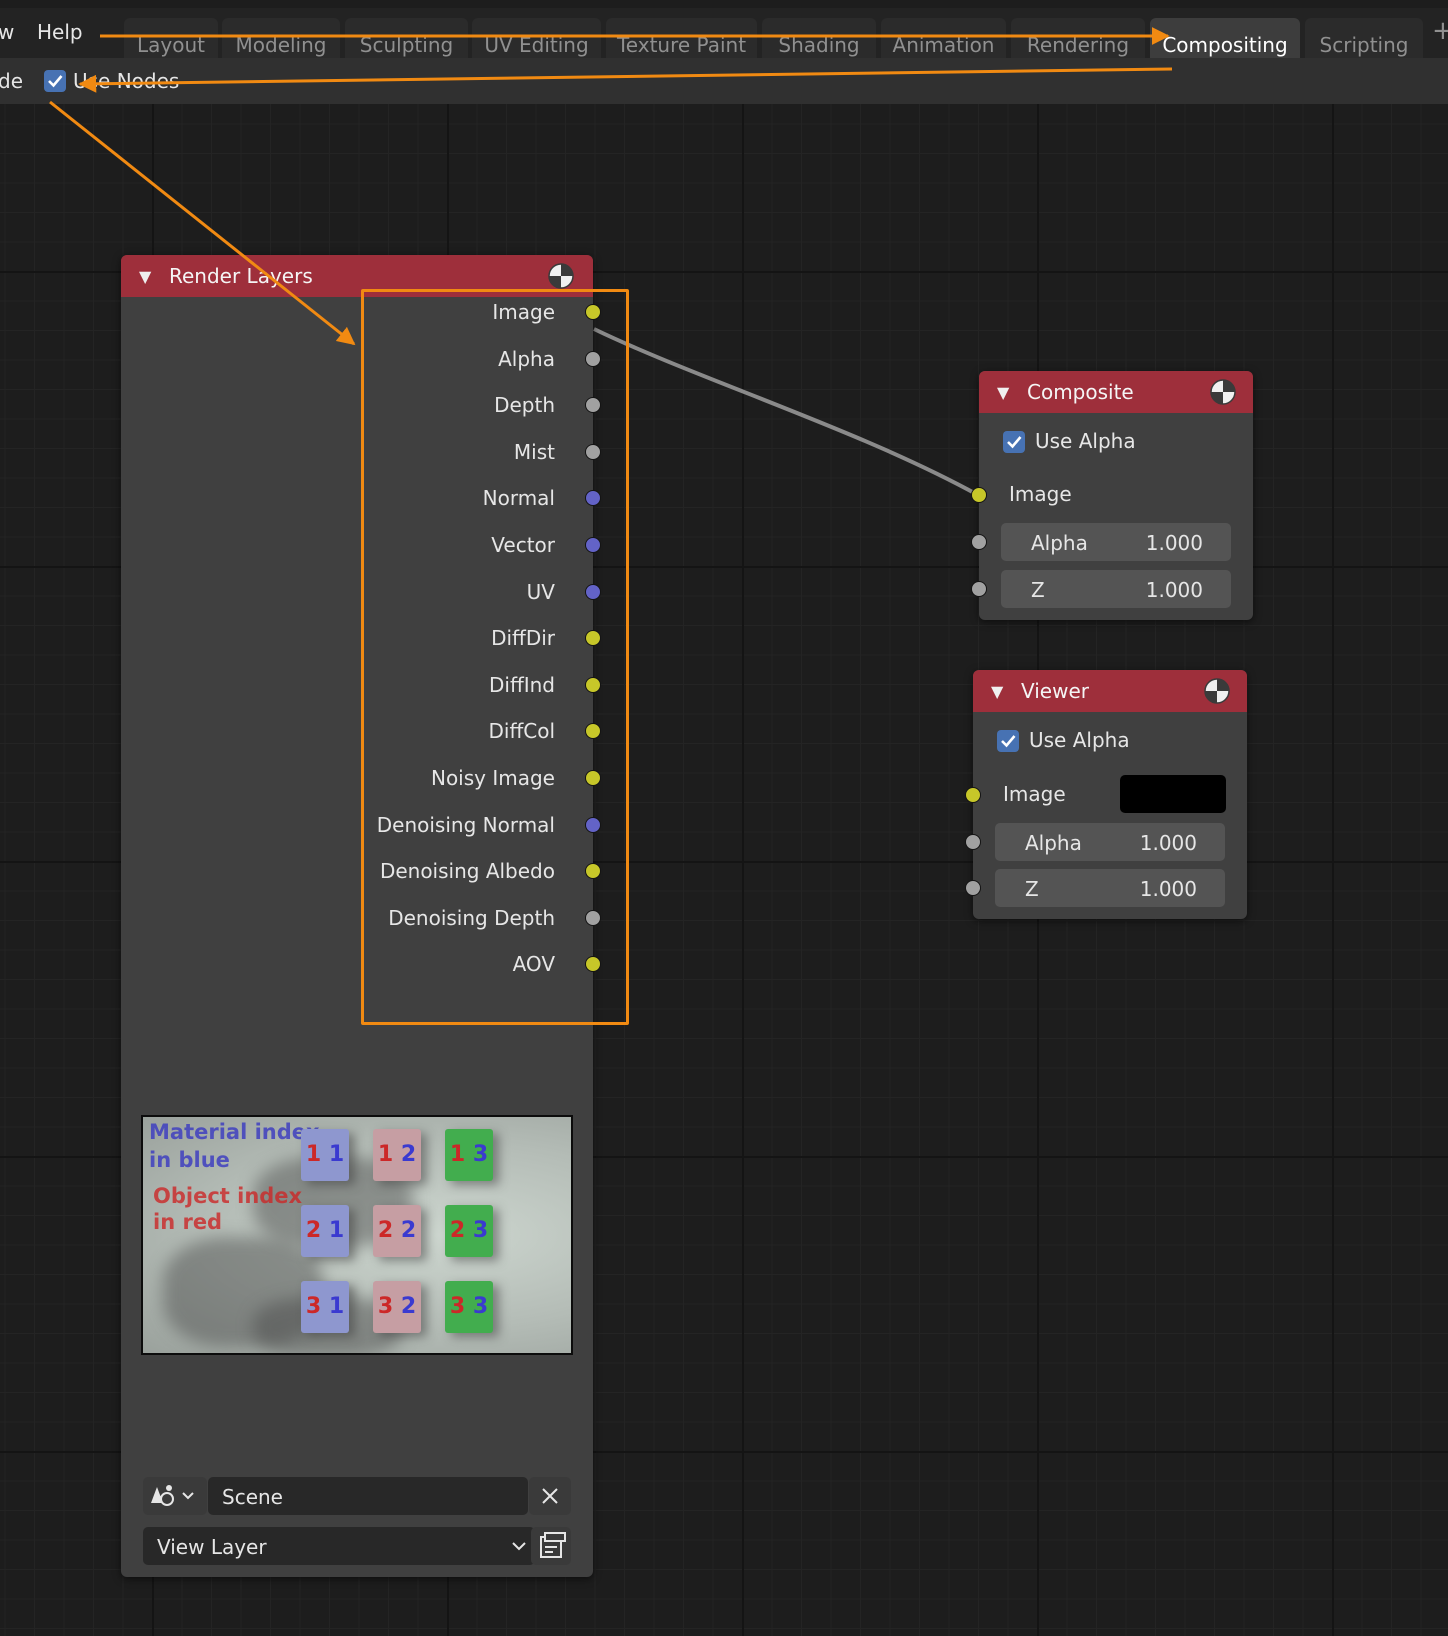  I want to click on view-layer-dropdown: View Layer, so click(339, 1546).